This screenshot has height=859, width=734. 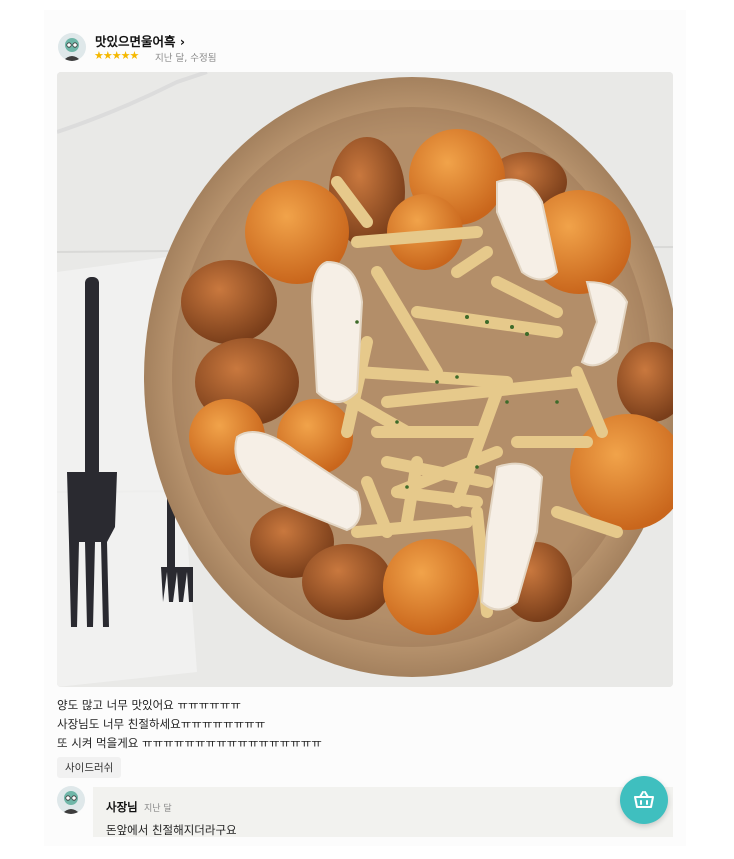 What do you see at coordinates (89, 767) in the screenshot?
I see `menu-tag: 사이드러쉬` at bounding box center [89, 767].